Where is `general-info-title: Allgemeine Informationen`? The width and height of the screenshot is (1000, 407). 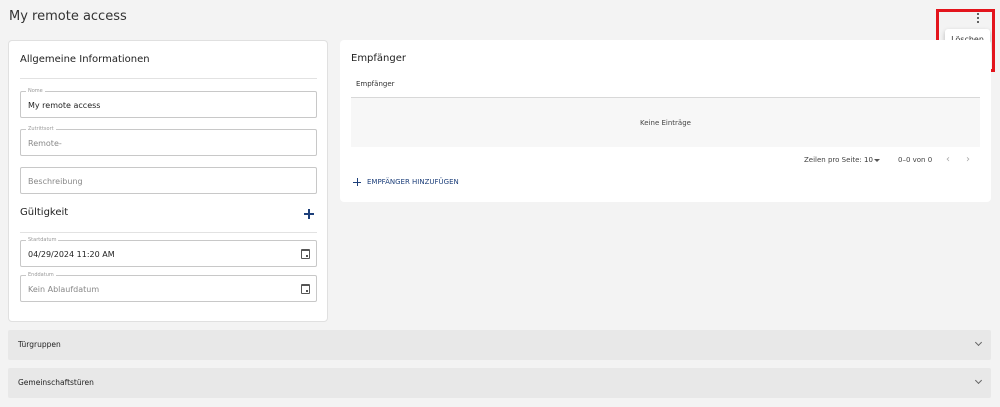
general-info-title: Allgemeine Informationen is located at coordinates (85, 59).